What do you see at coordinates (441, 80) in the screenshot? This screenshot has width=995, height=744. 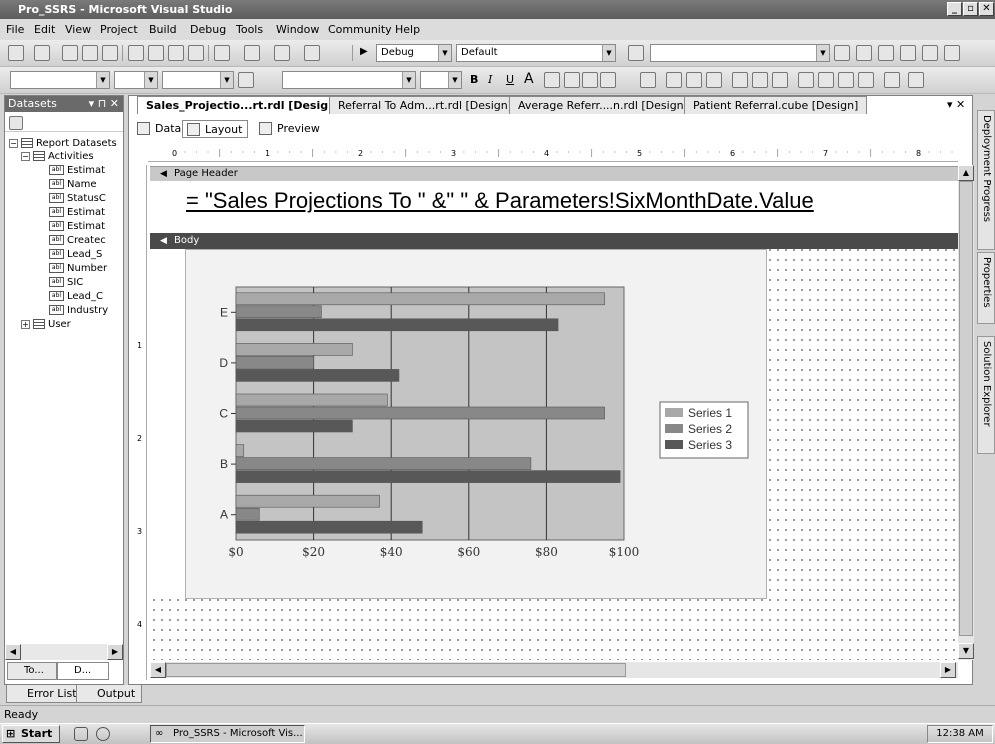 I see `font-size-select: ▼` at bounding box center [441, 80].